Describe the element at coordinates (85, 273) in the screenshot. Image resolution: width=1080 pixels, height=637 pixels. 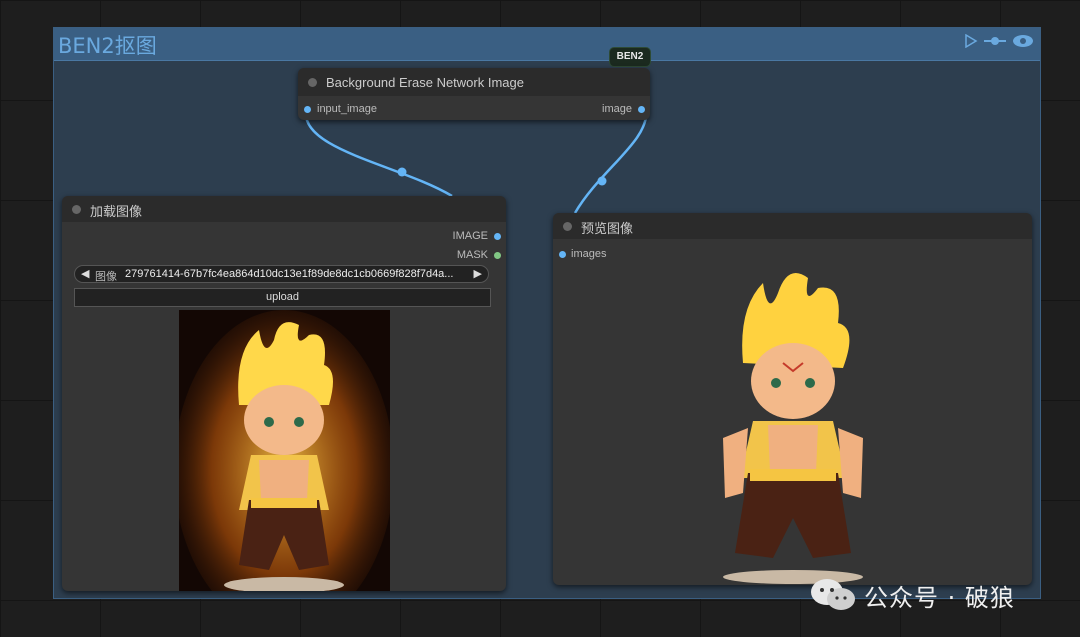
I see `combo-prev-arrow: ◀` at that location.